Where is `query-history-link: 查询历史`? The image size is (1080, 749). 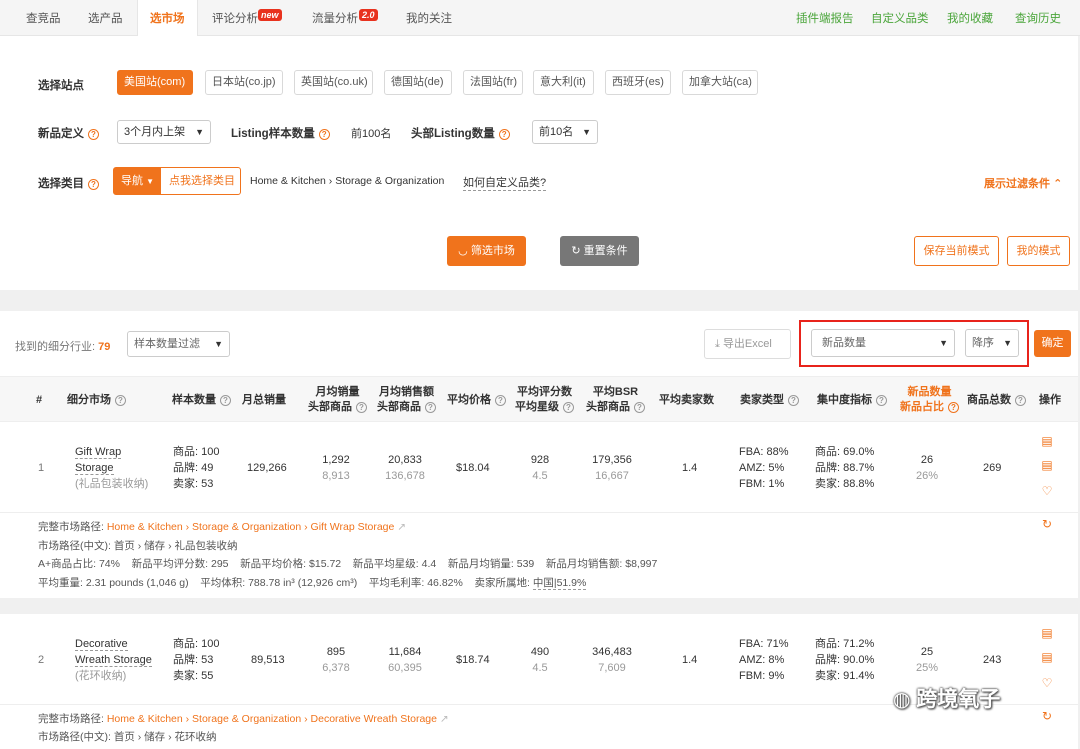
query-history-link: 查询历史 is located at coordinates (1038, 18).